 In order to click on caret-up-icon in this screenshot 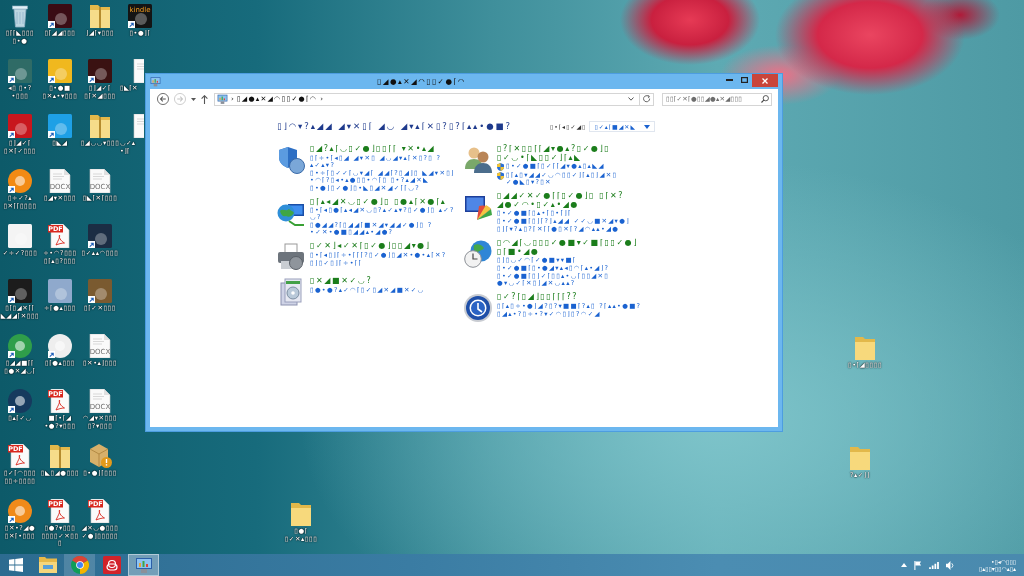, I will do `click(903, 565)`.